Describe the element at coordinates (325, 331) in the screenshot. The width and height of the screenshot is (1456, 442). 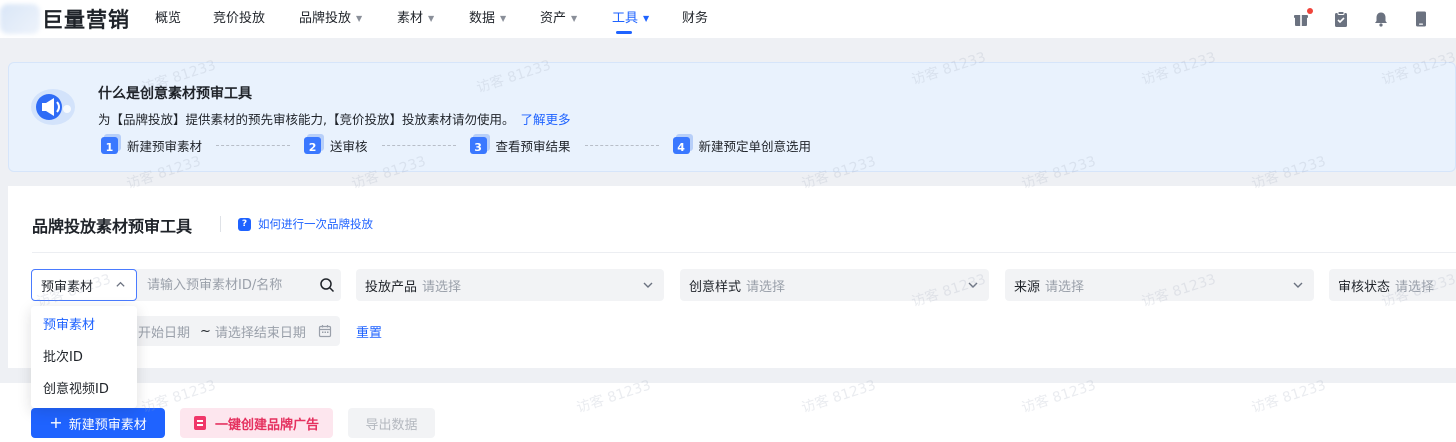
I see `calendar-icon` at that location.